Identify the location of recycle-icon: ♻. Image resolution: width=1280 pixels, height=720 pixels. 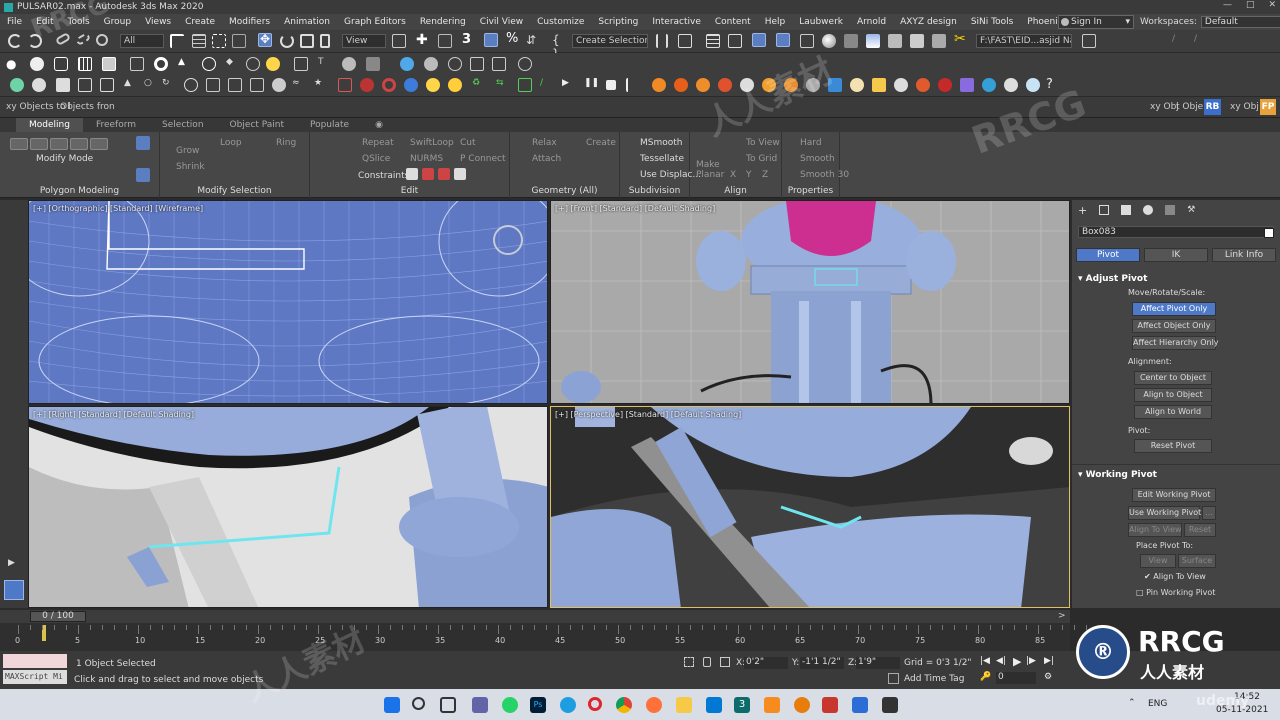
(479, 85).